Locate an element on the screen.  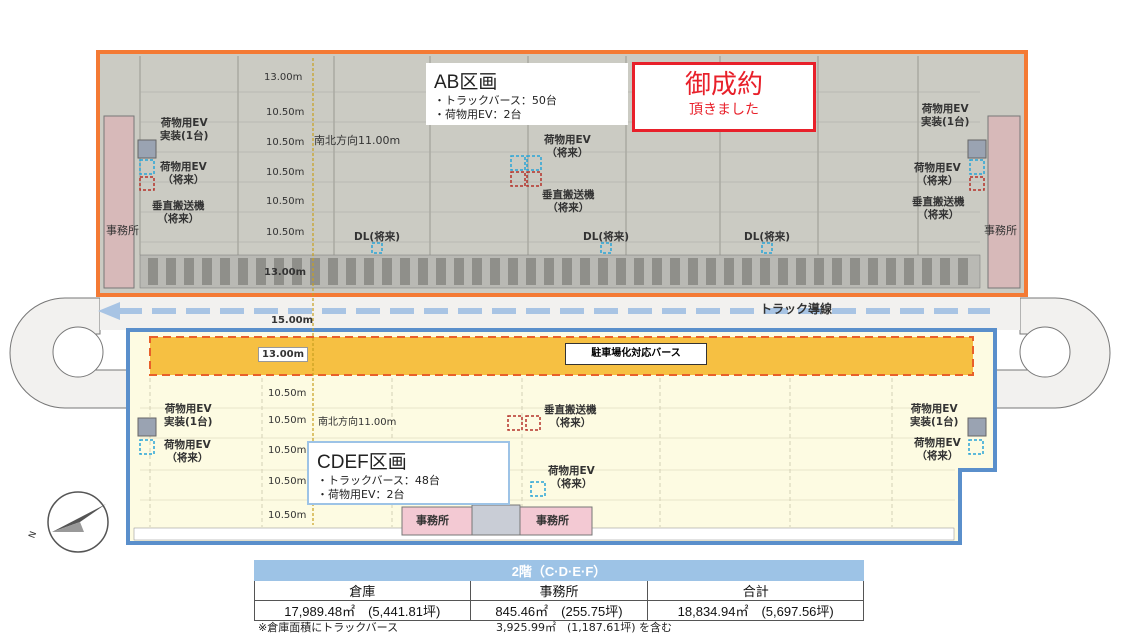
table-value-total: 18,834.94㎡ (5,697.56坪) is located at coordinates (755, 610).